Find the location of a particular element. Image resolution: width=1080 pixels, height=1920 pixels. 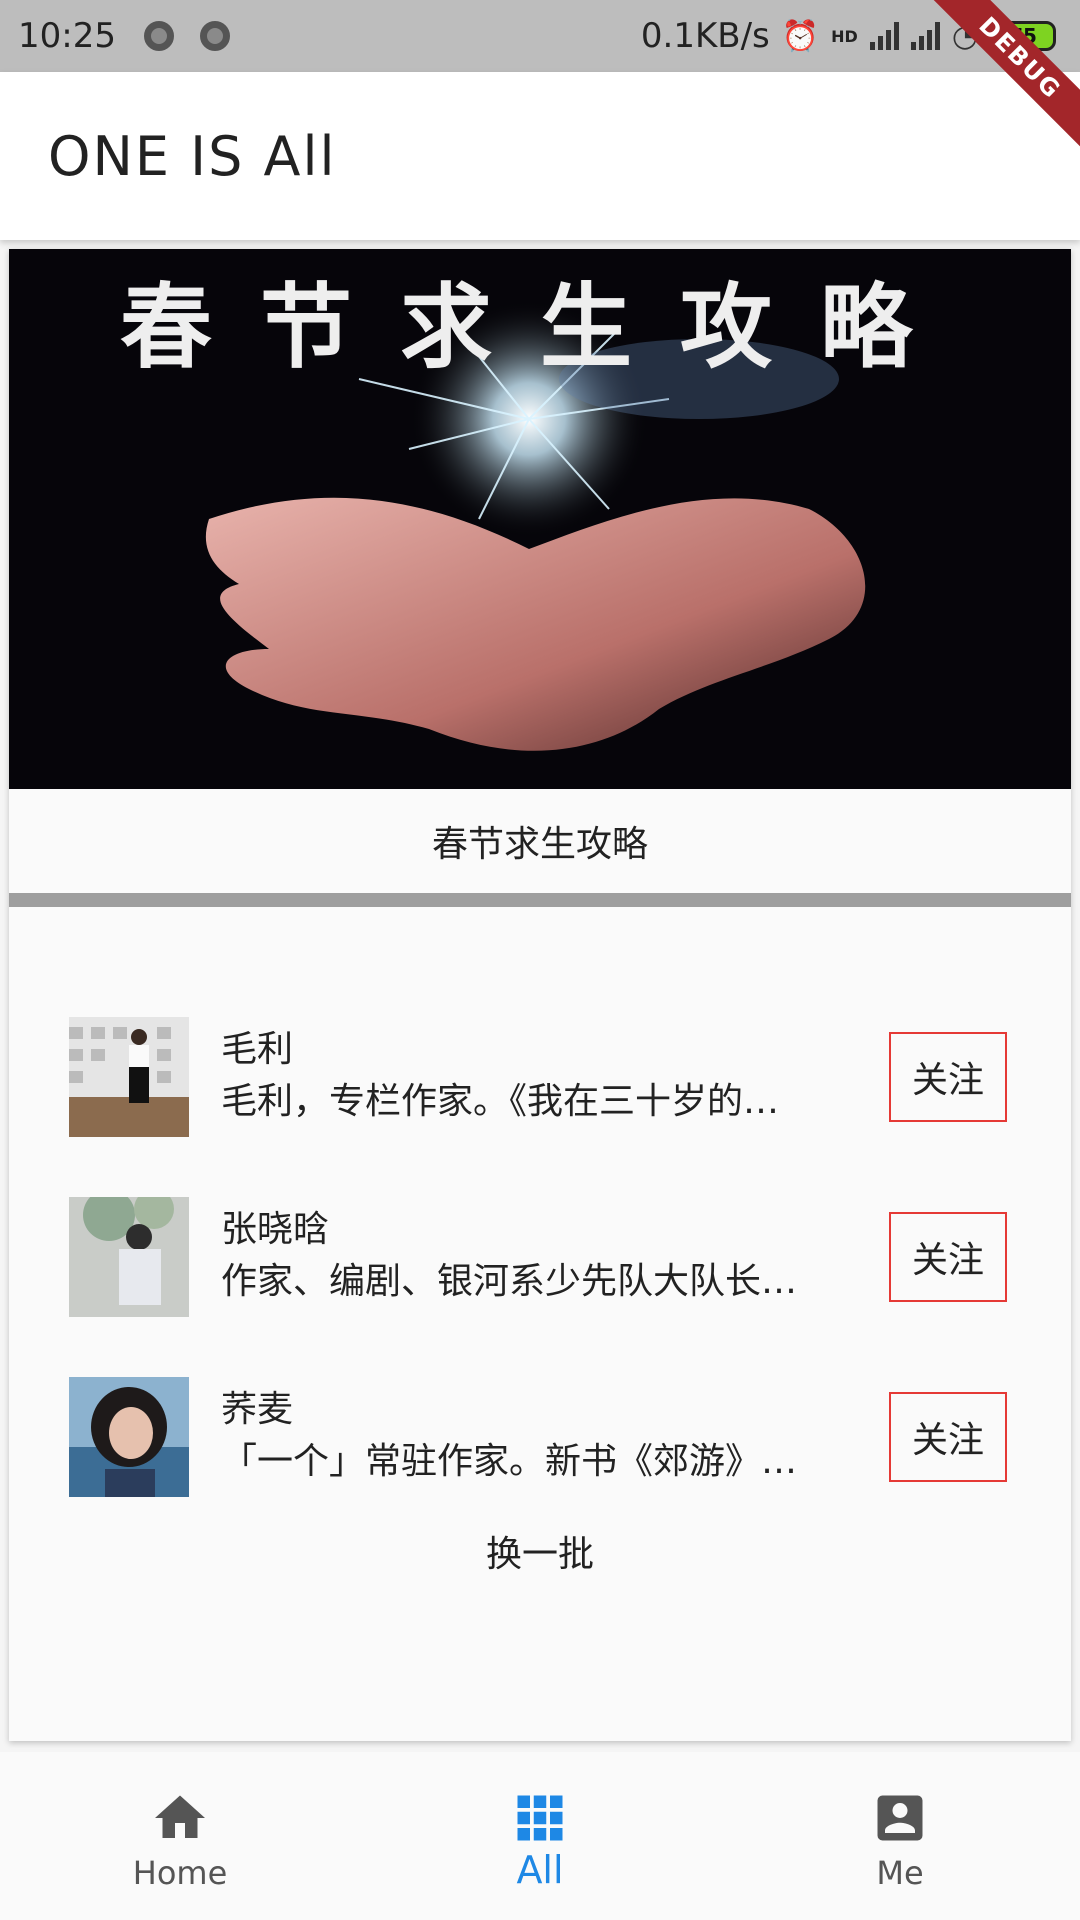

app-bar: ONE IS All is located at coordinates (540, 156).